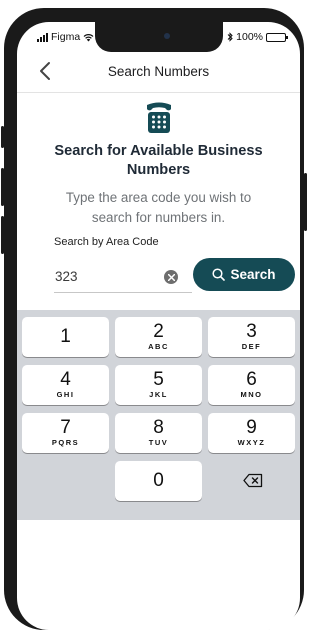 The width and height of the screenshot is (320, 633). I want to click on key-3: 3 DEF, so click(251, 337).